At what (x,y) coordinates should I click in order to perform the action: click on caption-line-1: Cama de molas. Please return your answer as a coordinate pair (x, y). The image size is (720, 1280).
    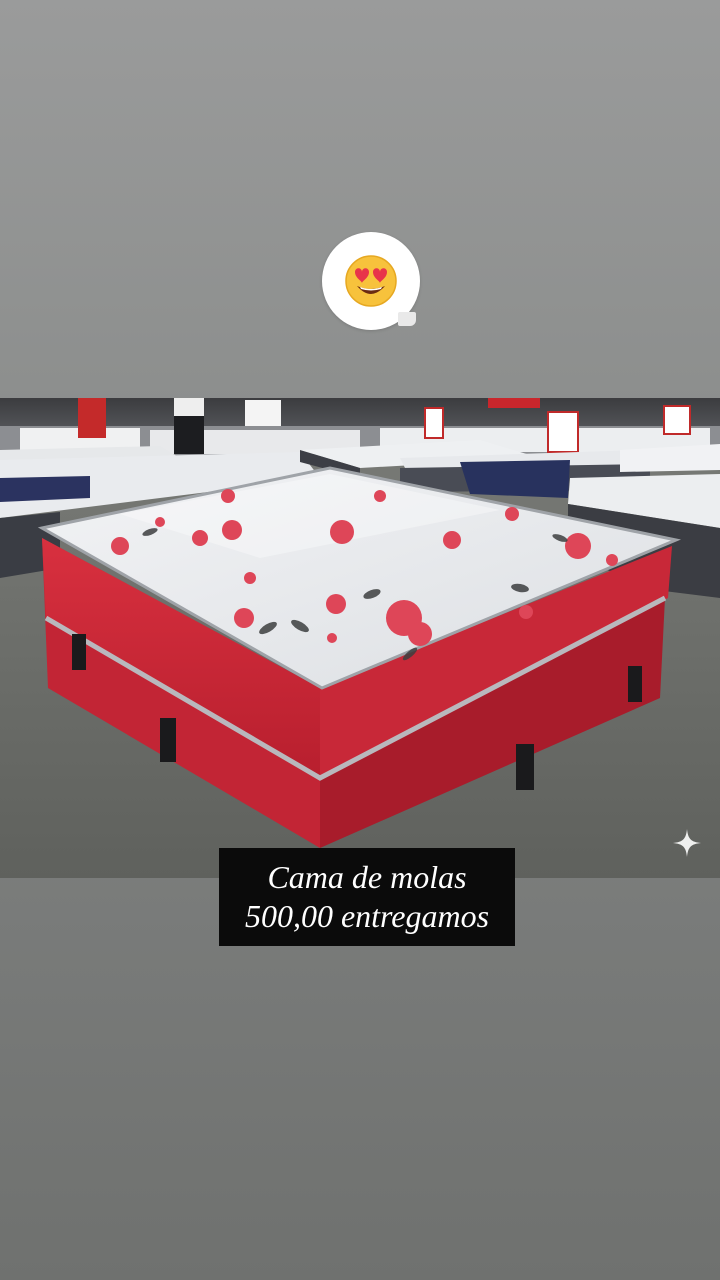
    Looking at the image, I should click on (367, 877).